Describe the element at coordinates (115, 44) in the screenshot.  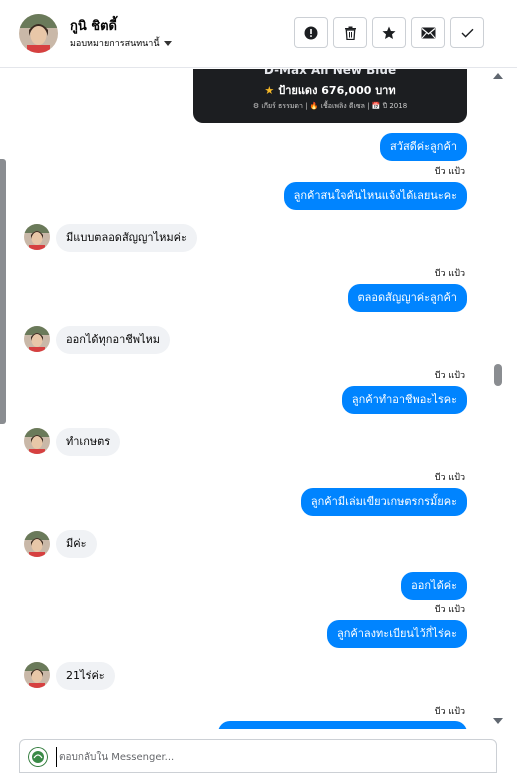
I see `assign-label: มอบหมายการสนทนานี้` at that location.